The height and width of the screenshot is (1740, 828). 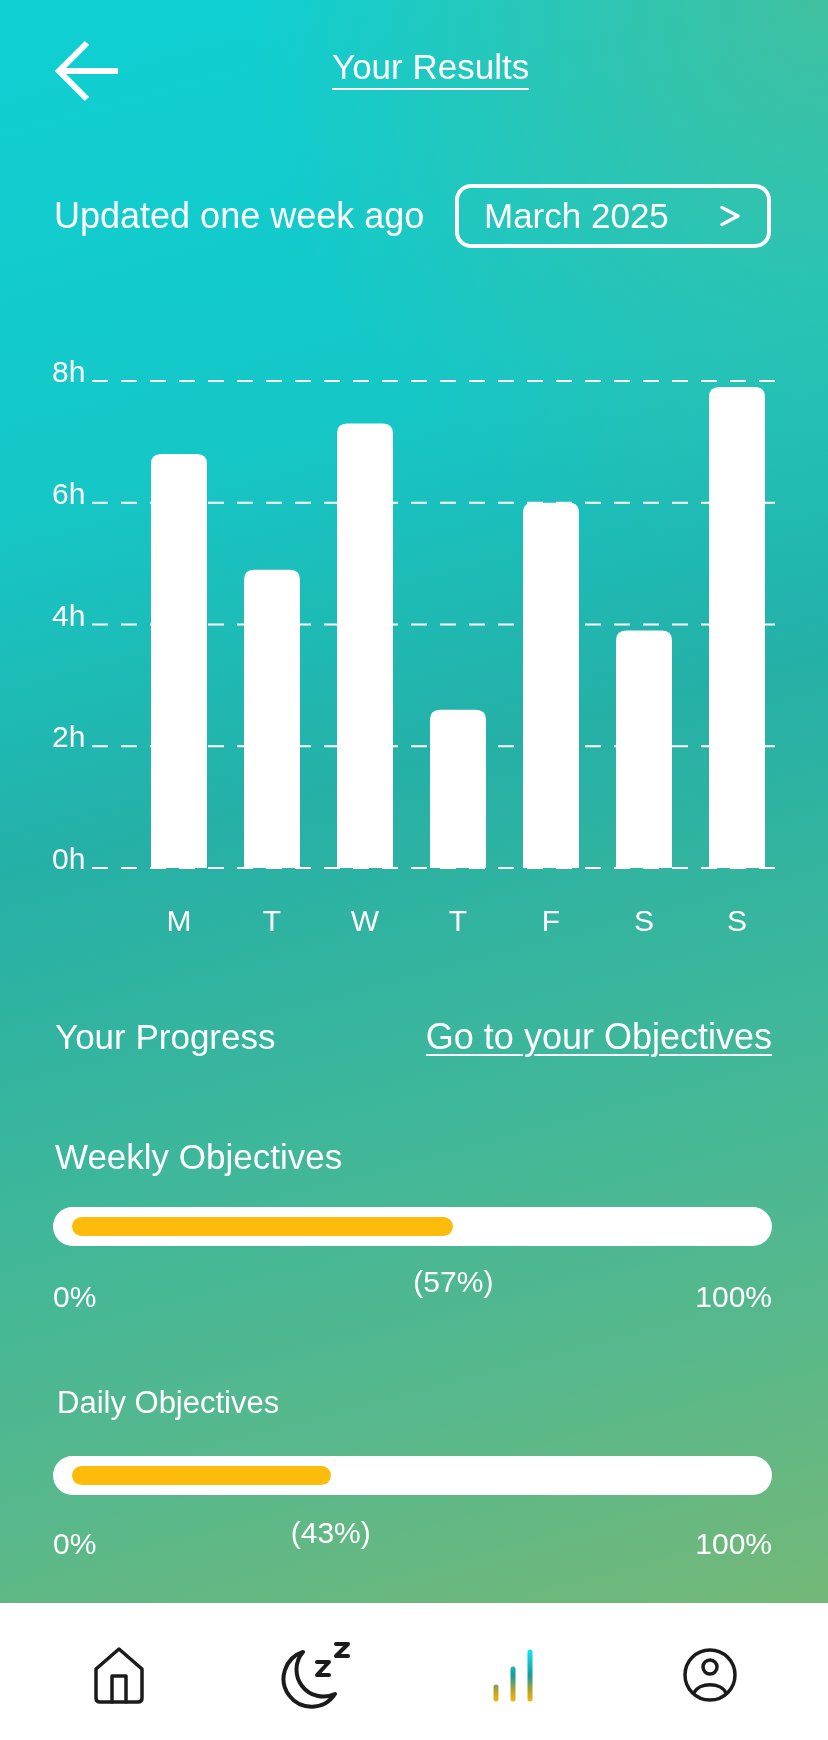 What do you see at coordinates (179, 920) in the screenshot?
I see `day-label: M` at bounding box center [179, 920].